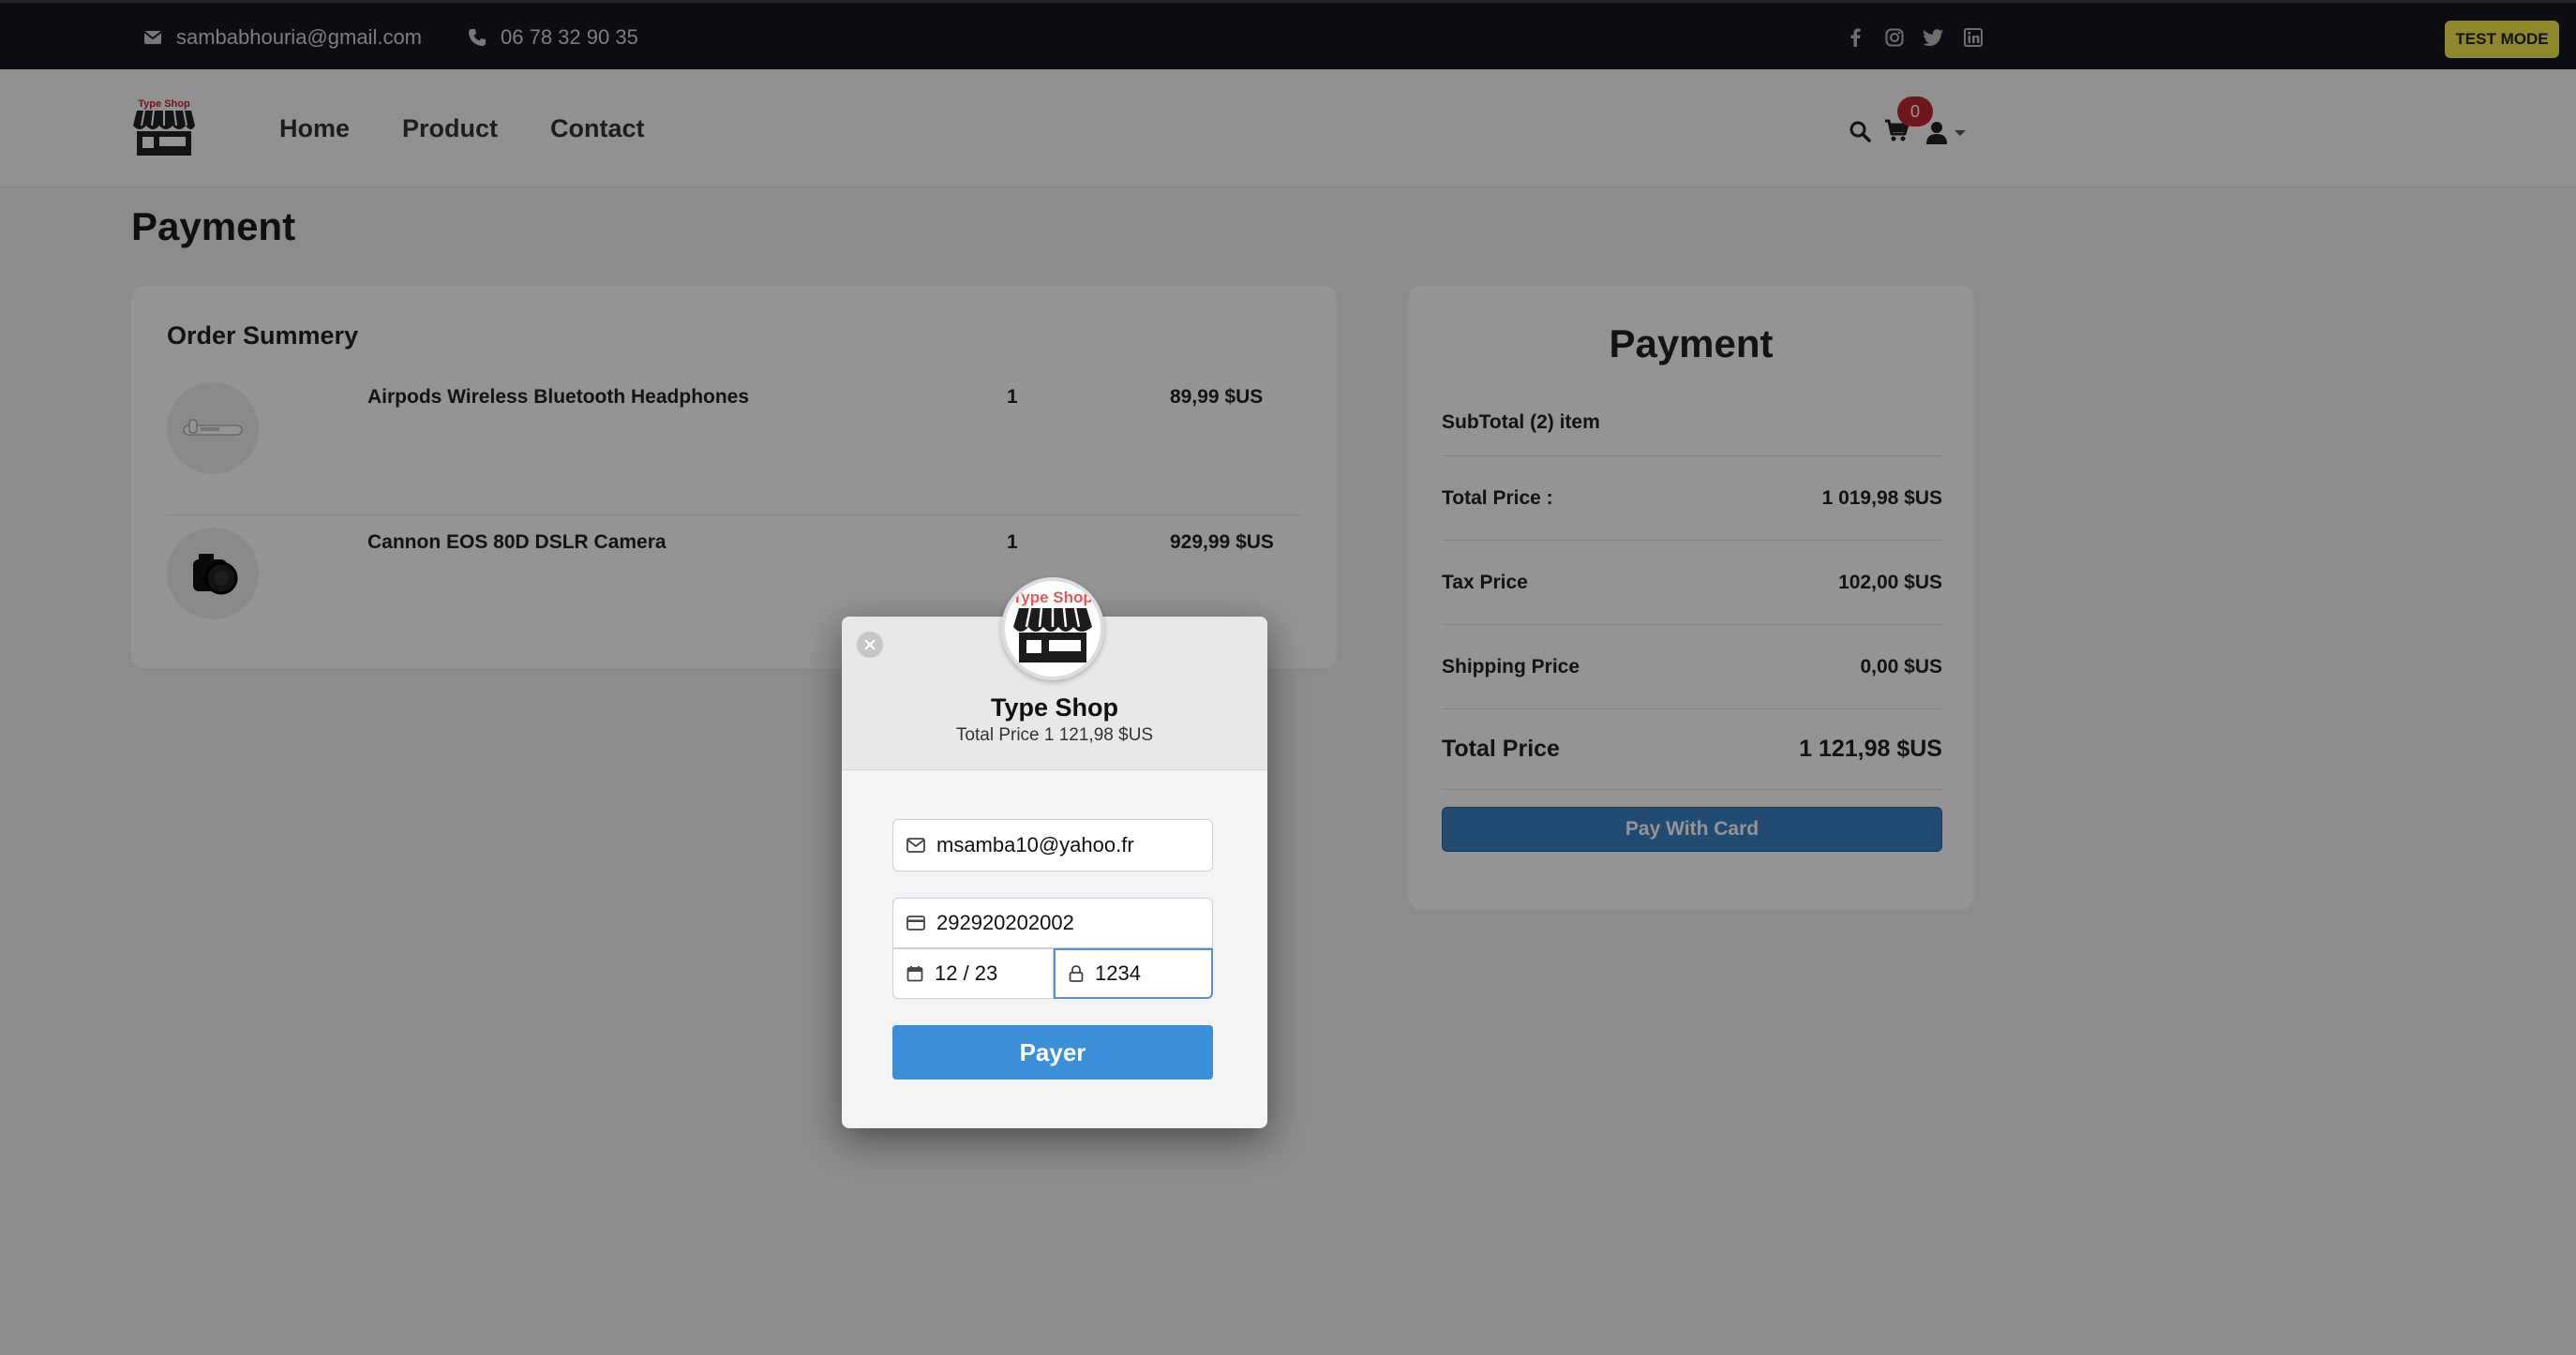  I want to click on cvc-value: 1234, so click(1118, 973).